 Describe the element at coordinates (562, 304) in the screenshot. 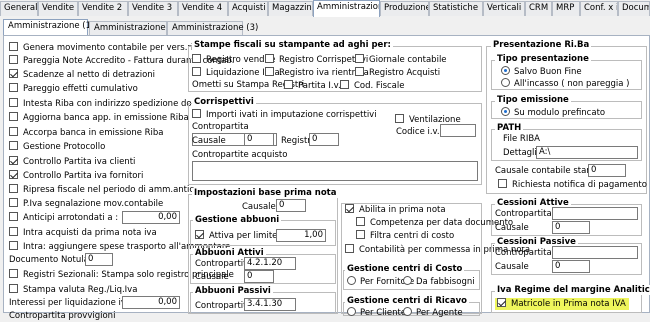

I see `opt-matricole-prima-nota: Matricole in Prima nota IVA` at that location.